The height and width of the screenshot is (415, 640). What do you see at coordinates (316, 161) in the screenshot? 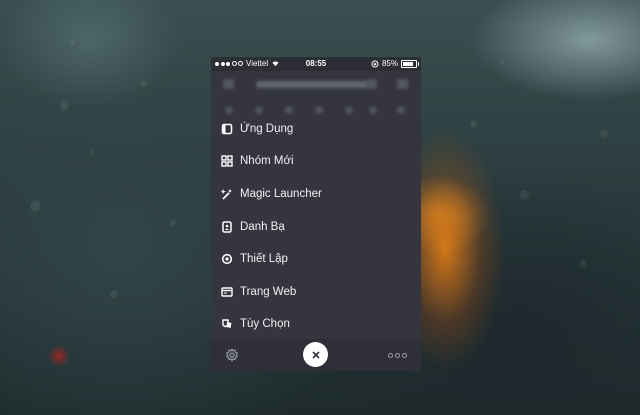
I see `menu-item-new-group: Nhóm Mới` at bounding box center [316, 161].